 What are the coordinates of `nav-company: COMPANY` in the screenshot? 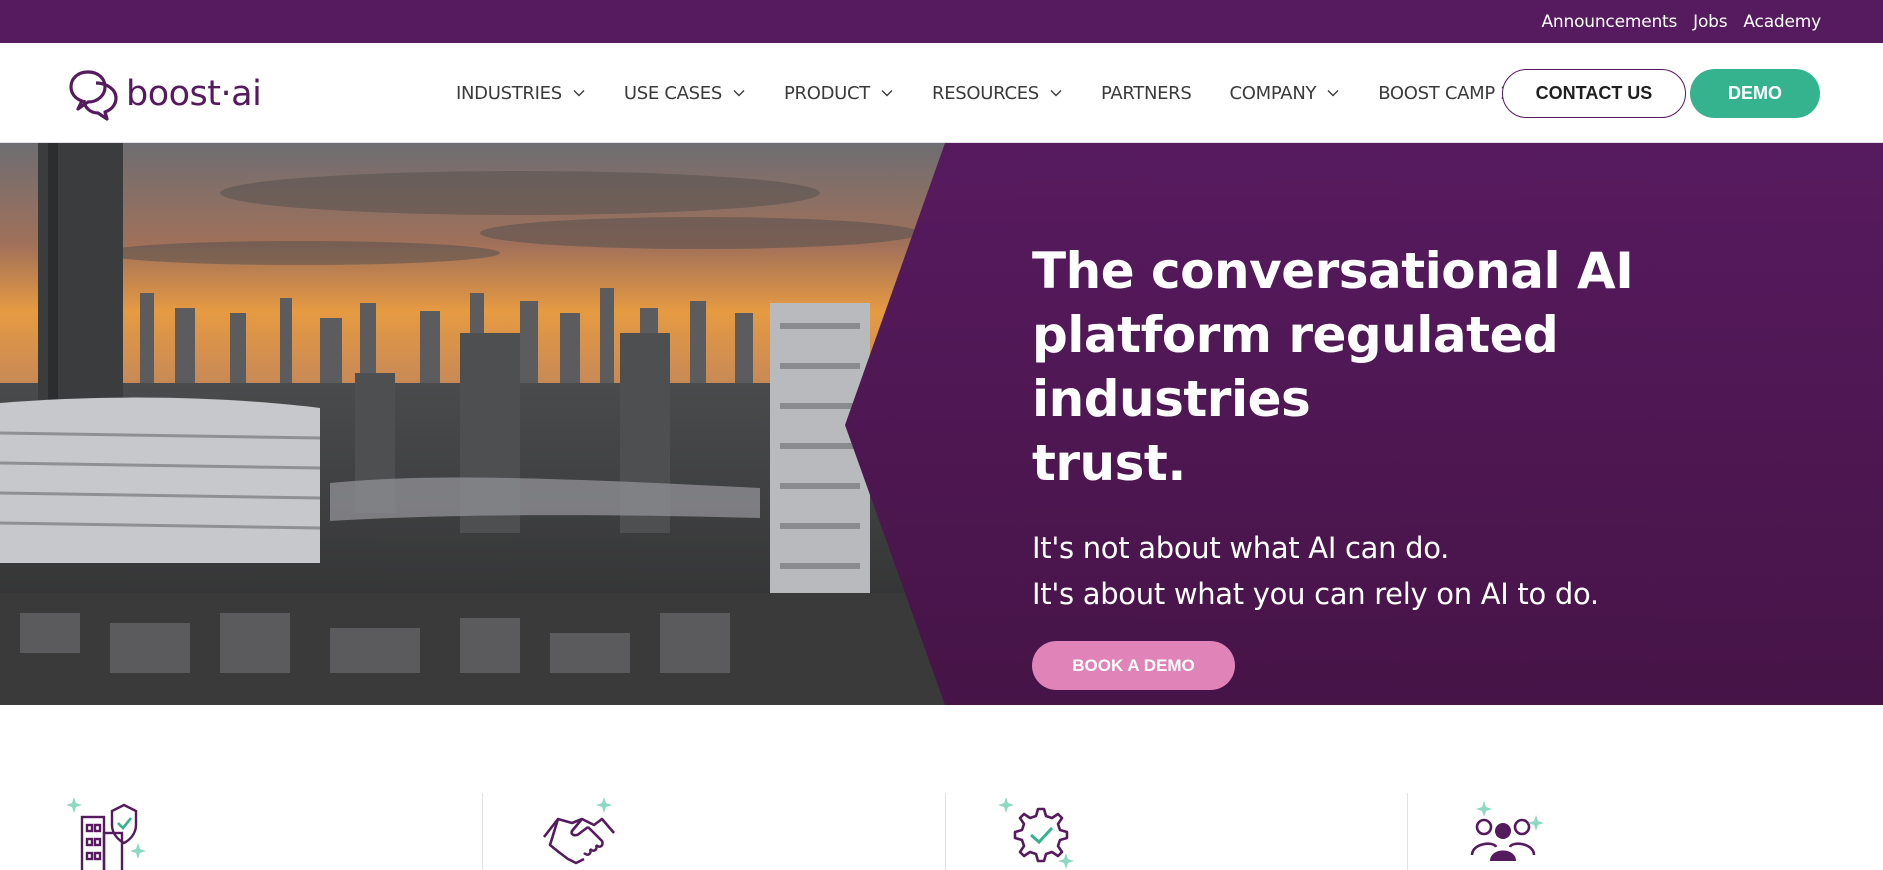 It's located at (1285, 93).